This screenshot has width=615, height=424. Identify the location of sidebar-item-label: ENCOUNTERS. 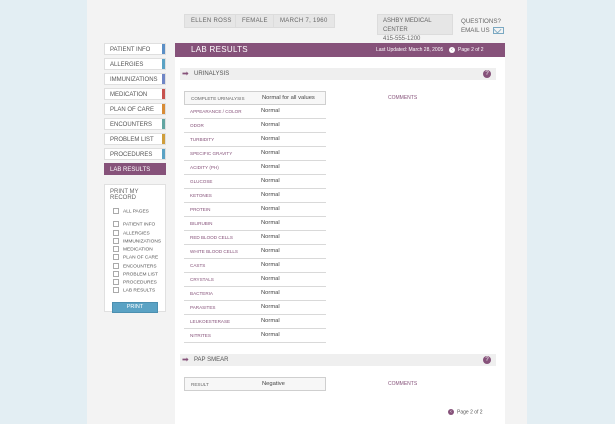
(131, 125).